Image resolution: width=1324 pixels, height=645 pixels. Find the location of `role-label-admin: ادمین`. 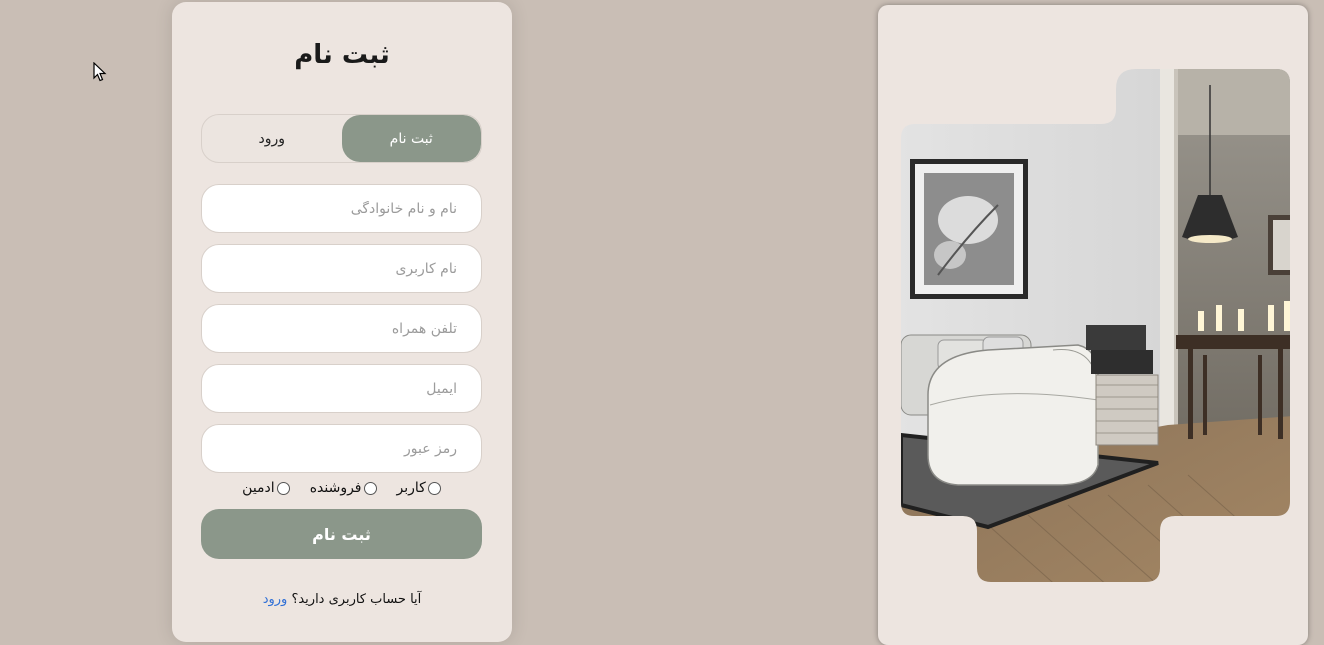

role-label-admin: ادمین is located at coordinates (258, 488).